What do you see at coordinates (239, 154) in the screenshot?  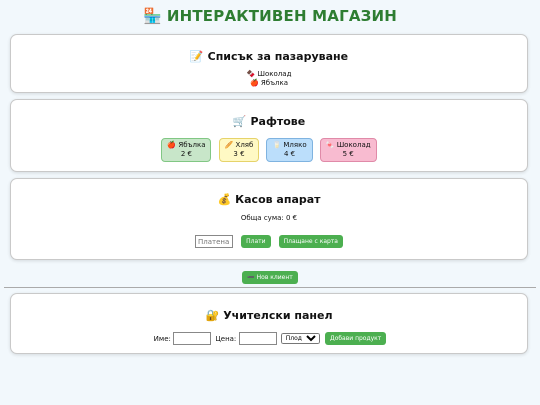 I see `product-price: 3 €` at bounding box center [239, 154].